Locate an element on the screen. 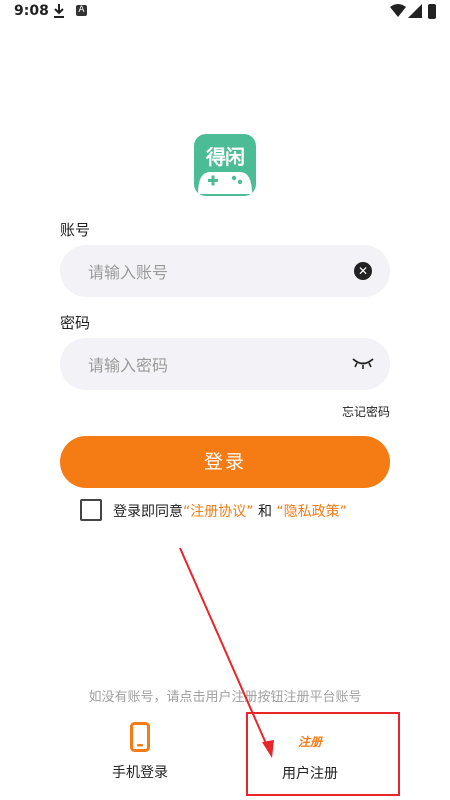 The width and height of the screenshot is (450, 800). annotation-highlight-box is located at coordinates (323, 754).